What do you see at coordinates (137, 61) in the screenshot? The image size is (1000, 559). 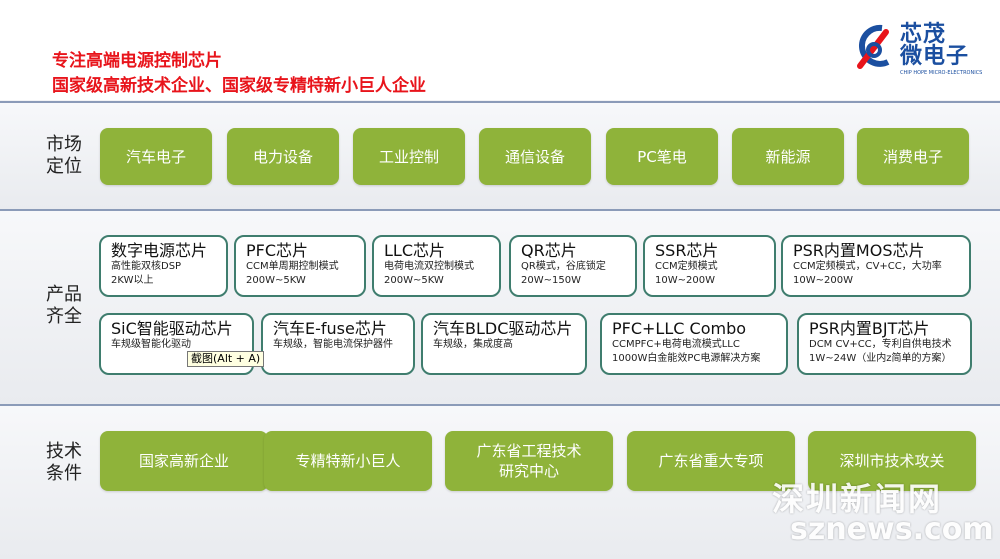 I see `headline: 专注高端电源控制芯片` at bounding box center [137, 61].